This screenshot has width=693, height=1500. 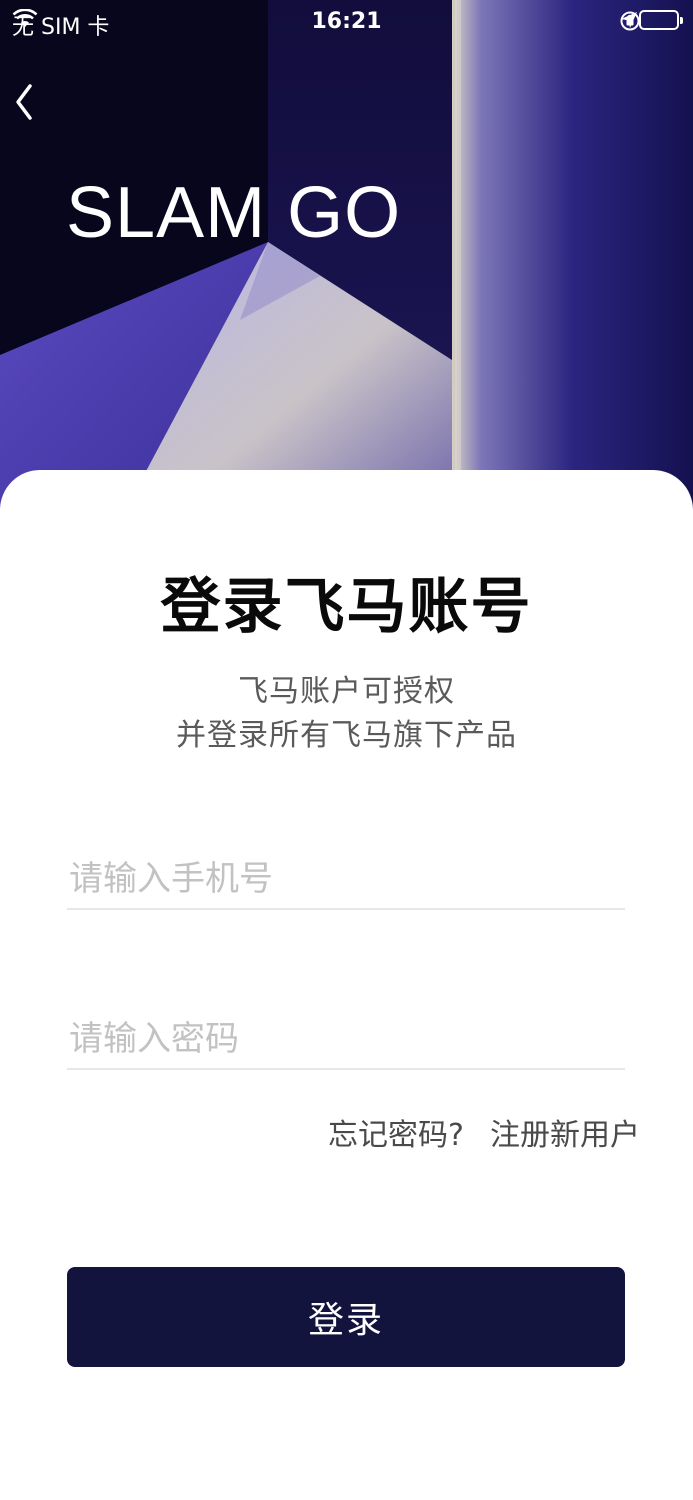 I want to click on status-time: 16:21, so click(x=346, y=21).